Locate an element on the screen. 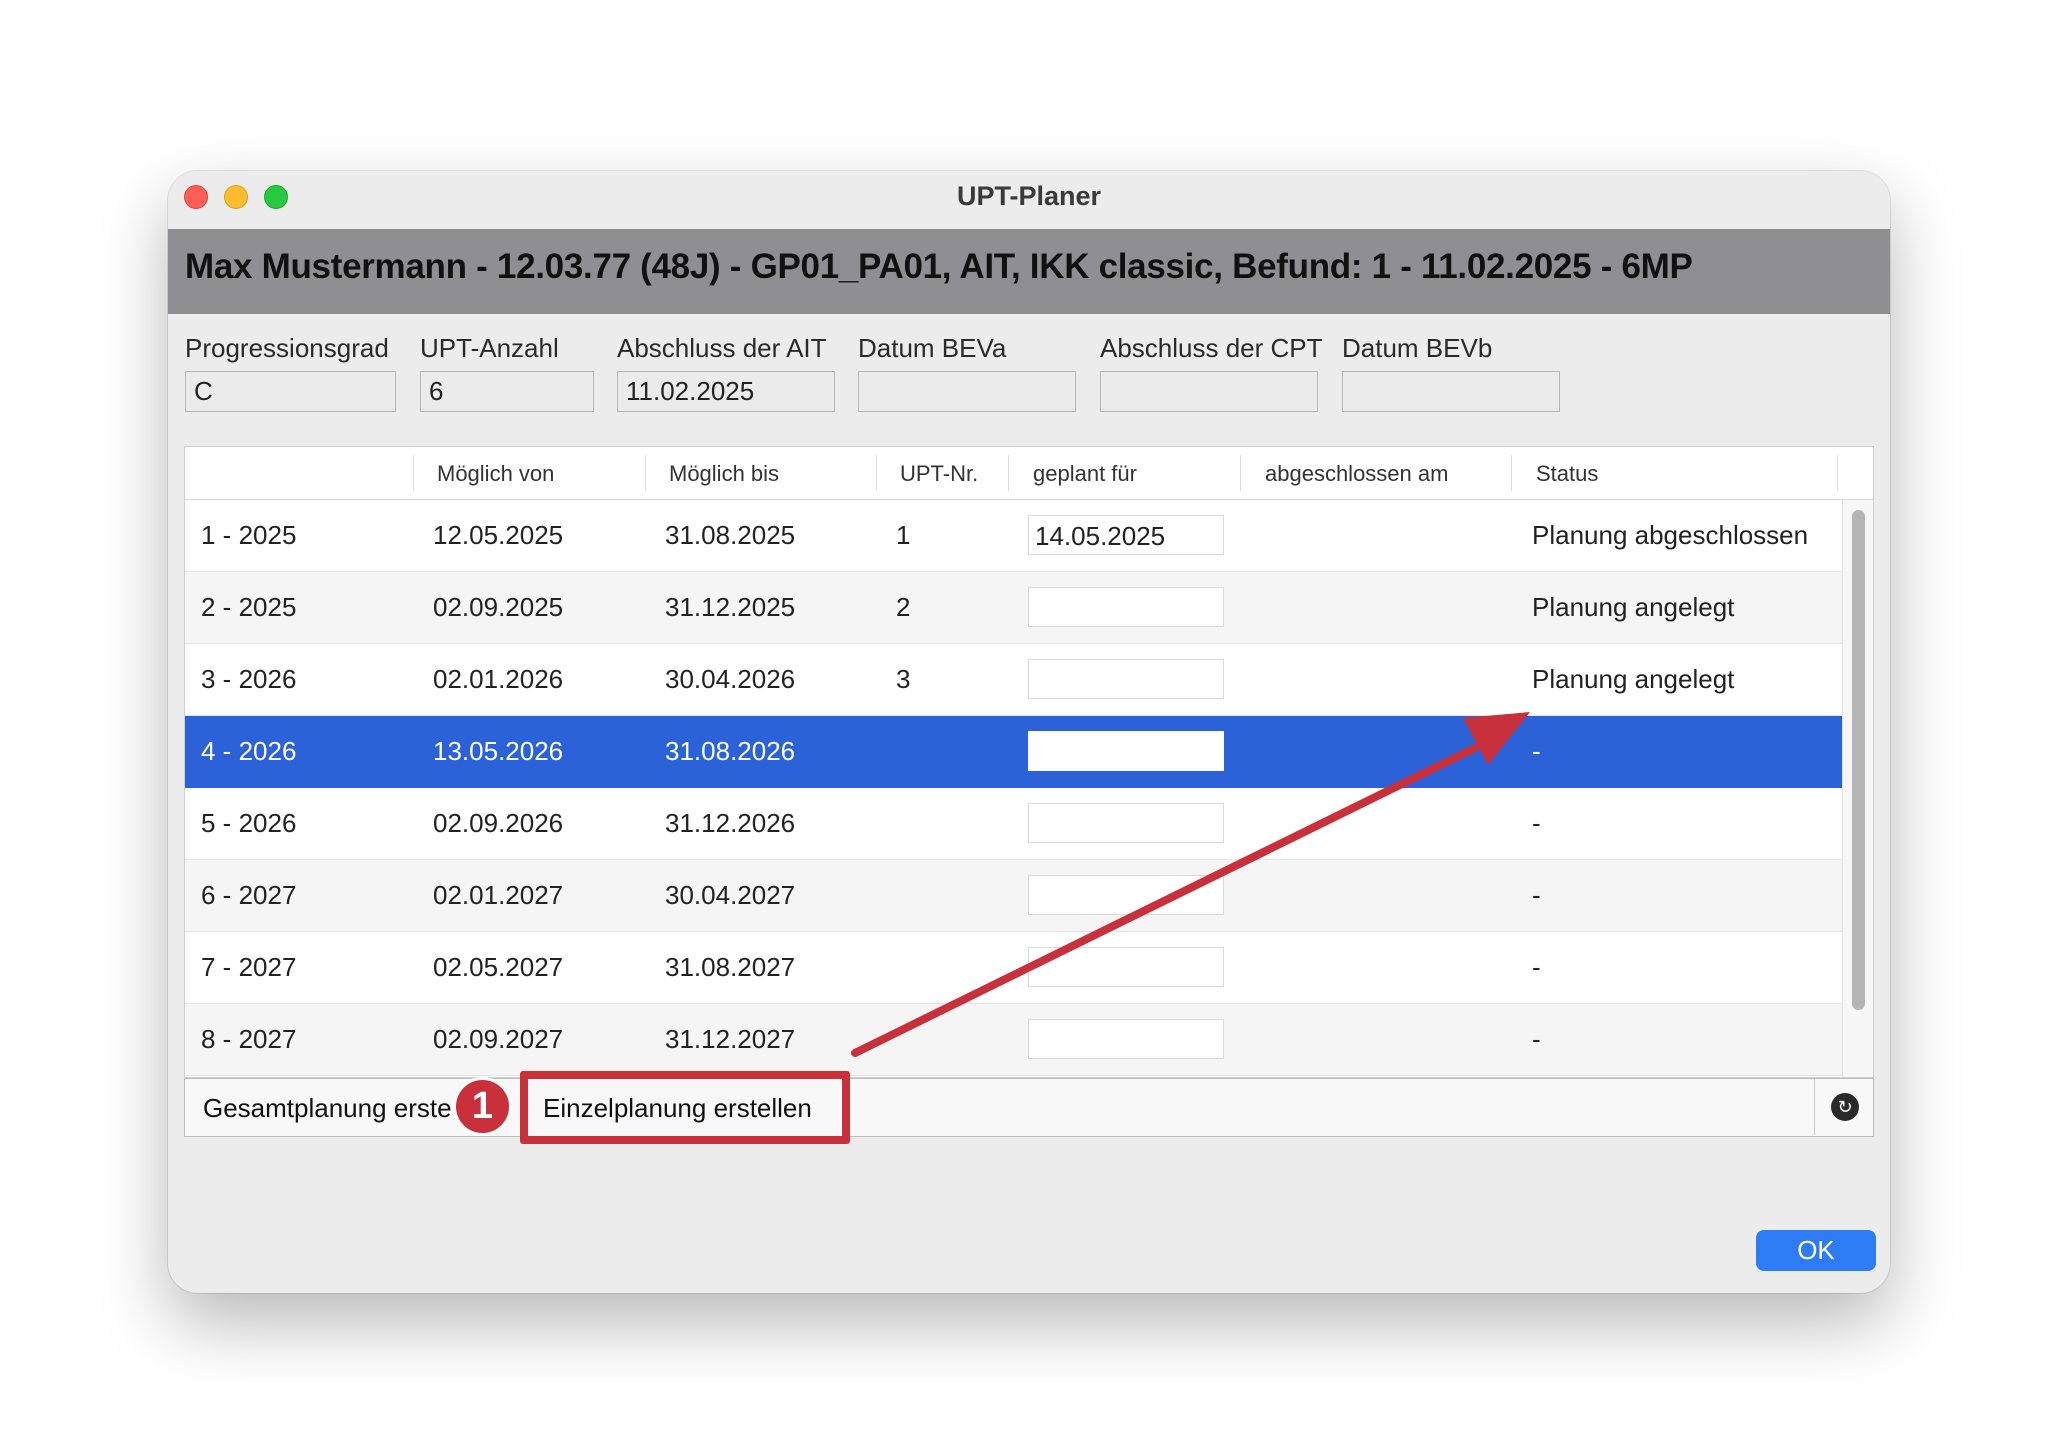 The width and height of the screenshot is (2048, 1452). cell-name: 2 - 2025 is located at coordinates (249, 607).